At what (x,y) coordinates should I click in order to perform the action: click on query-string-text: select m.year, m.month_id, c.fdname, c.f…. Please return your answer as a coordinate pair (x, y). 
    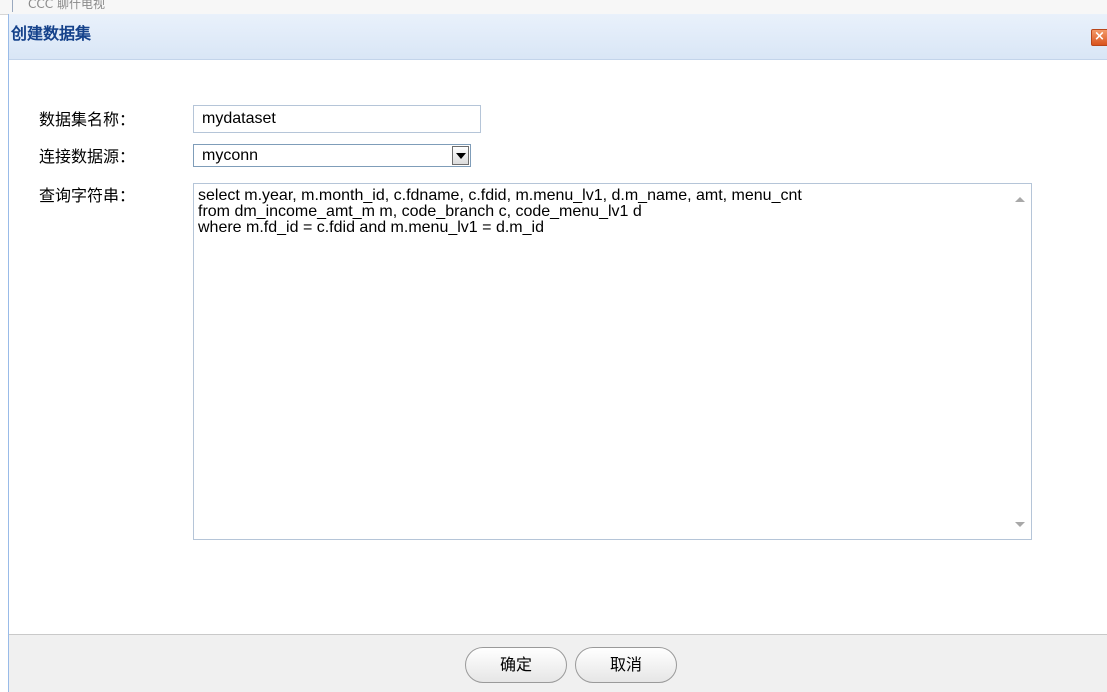
    Looking at the image, I should click on (598, 212).